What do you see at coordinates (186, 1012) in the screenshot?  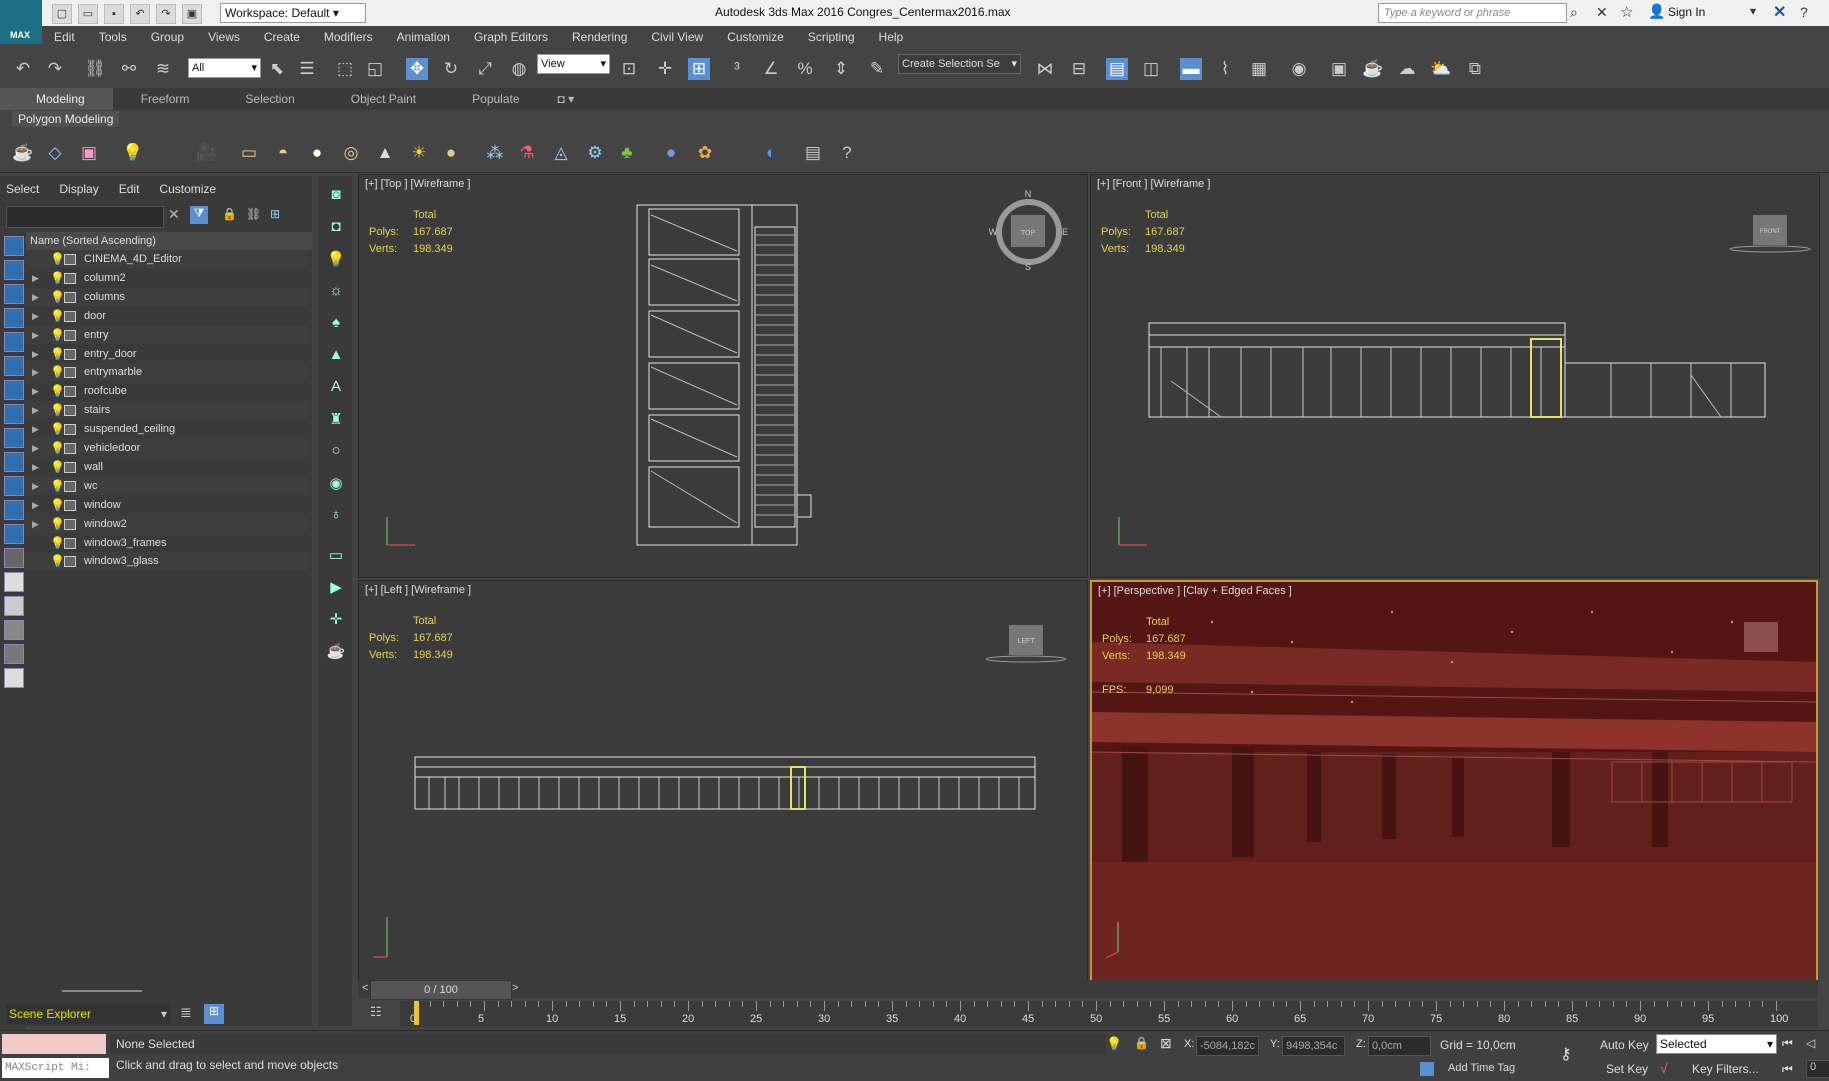 I see `layers-icon: ≣` at bounding box center [186, 1012].